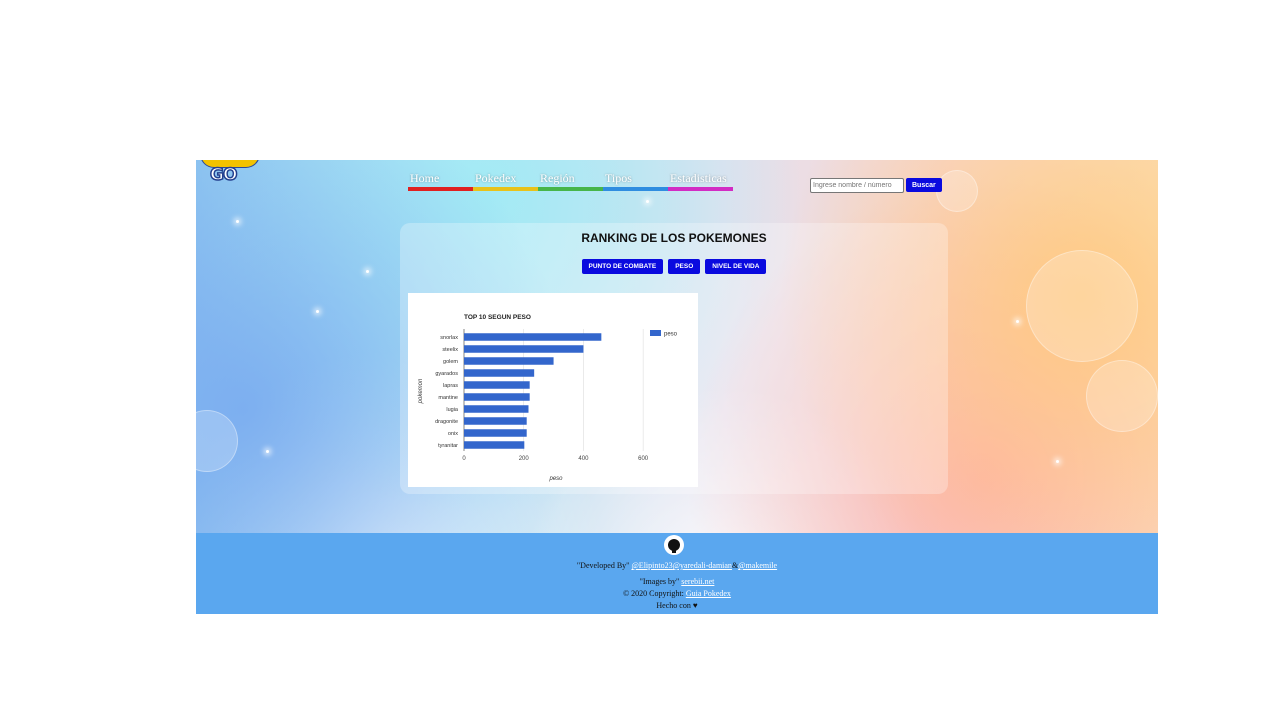 This screenshot has height=720, width=1280. What do you see at coordinates (618, 178) in the screenshot?
I see `nav-label: Tipos` at bounding box center [618, 178].